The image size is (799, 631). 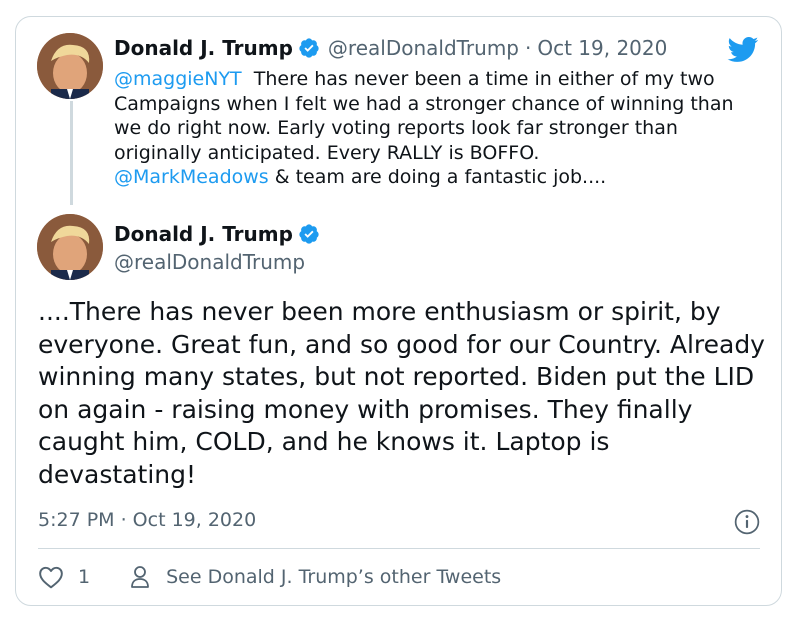 What do you see at coordinates (333, 577) in the screenshot?
I see `see-other-tweets-link: See Donald J. Trump’s other Tweets` at bounding box center [333, 577].